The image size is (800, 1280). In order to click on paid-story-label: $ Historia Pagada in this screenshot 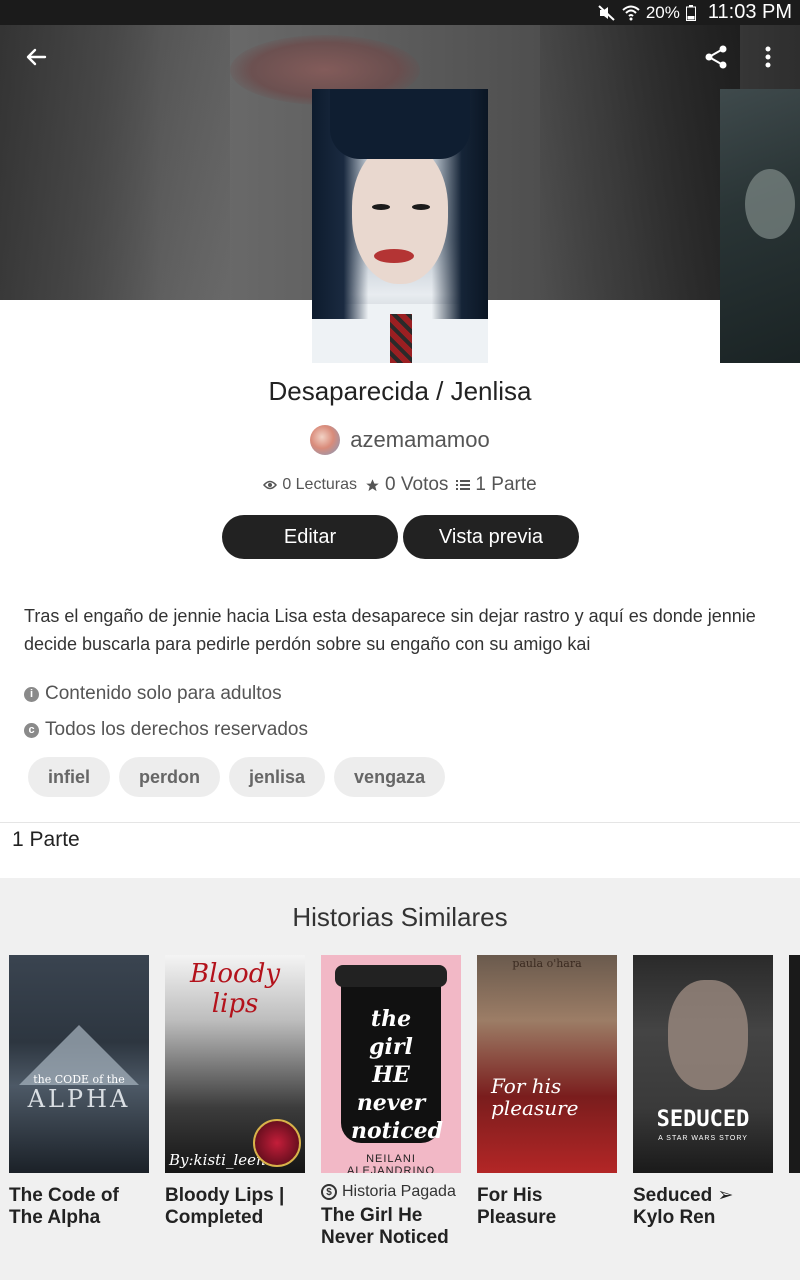, I will do `click(391, 1192)`.